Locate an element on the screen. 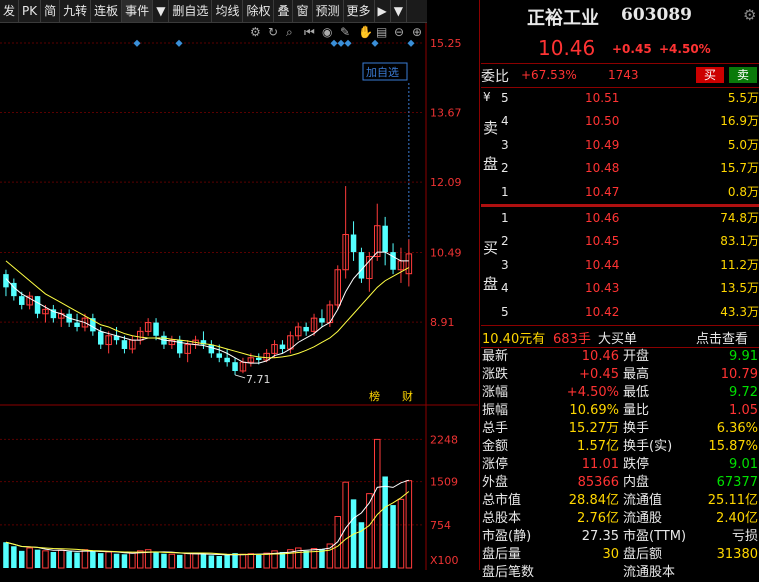 This screenshot has height=582, width=759. bid-row: 1 10.46 74.8万 is located at coordinates (620, 218).